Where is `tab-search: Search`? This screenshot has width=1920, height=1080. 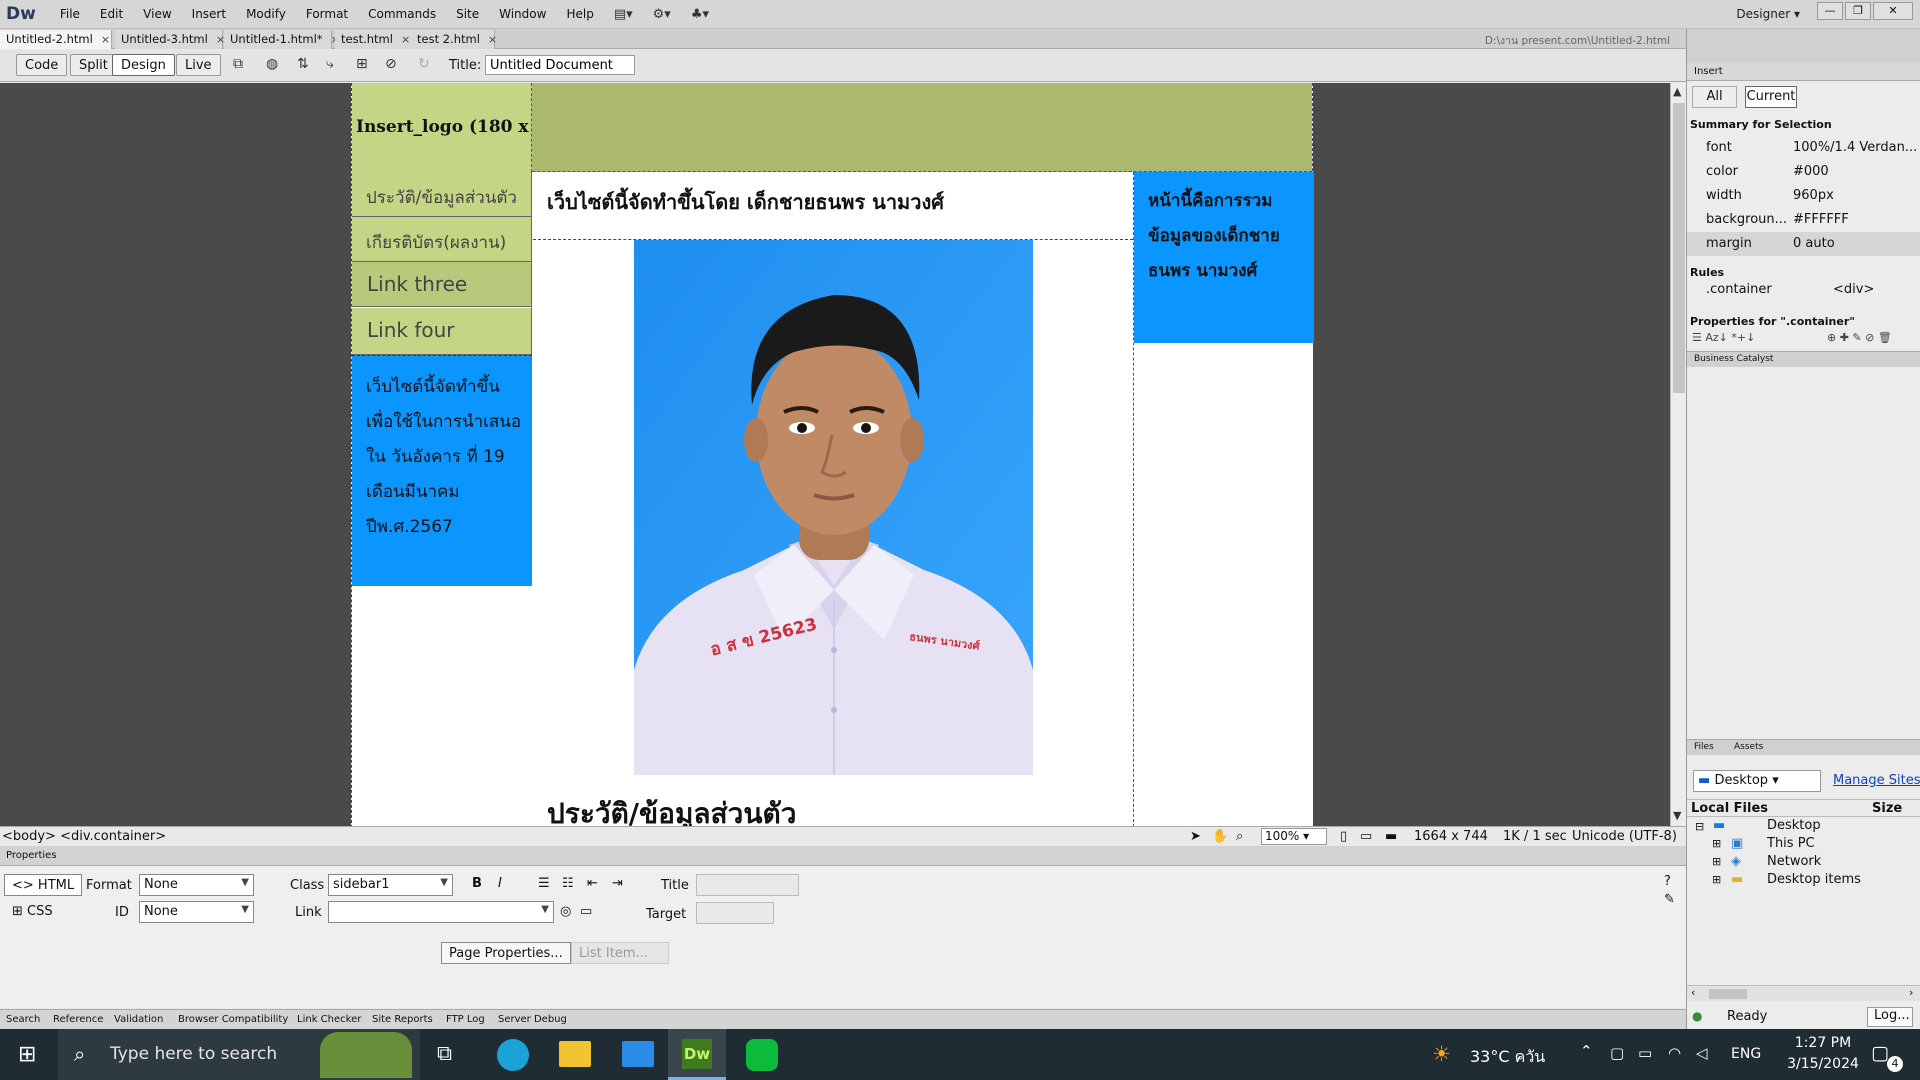 tab-search: Search is located at coordinates (23, 1019).